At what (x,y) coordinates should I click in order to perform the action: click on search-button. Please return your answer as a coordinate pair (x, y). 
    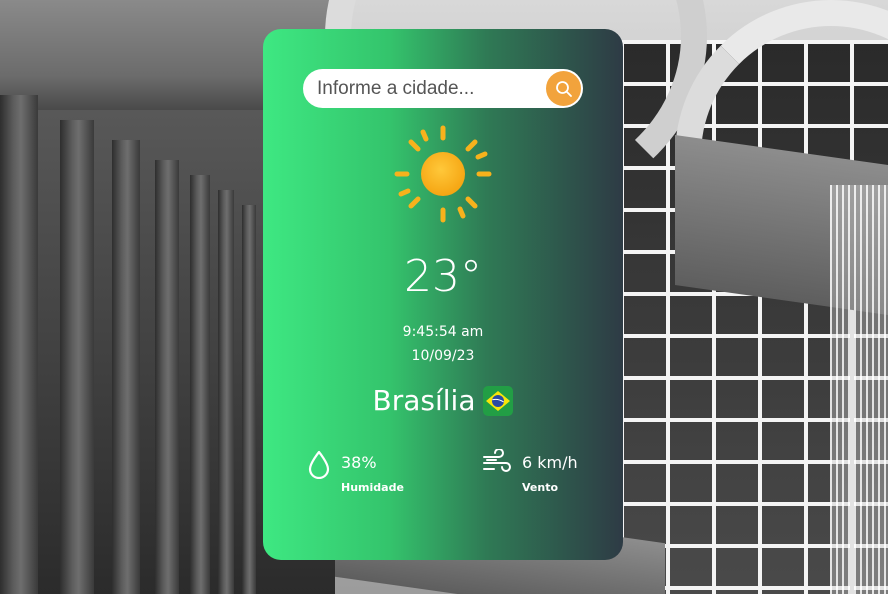
    Looking at the image, I should click on (563, 88).